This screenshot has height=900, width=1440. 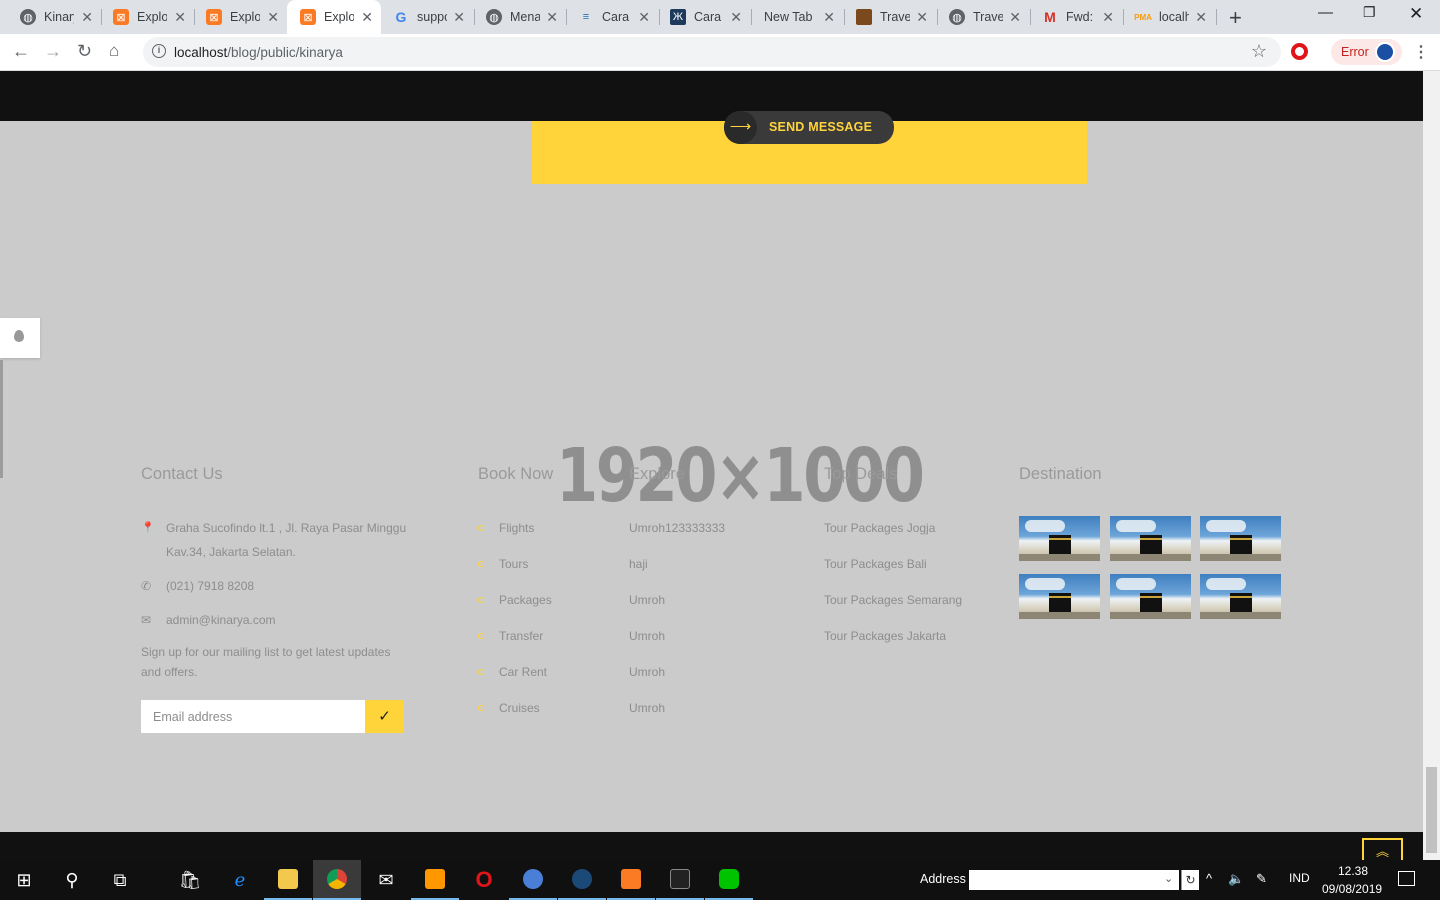 What do you see at coordinates (253, 716) in the screenshot?
I see `newsletter-email-input: Email address` at bounding box center [253, 716].